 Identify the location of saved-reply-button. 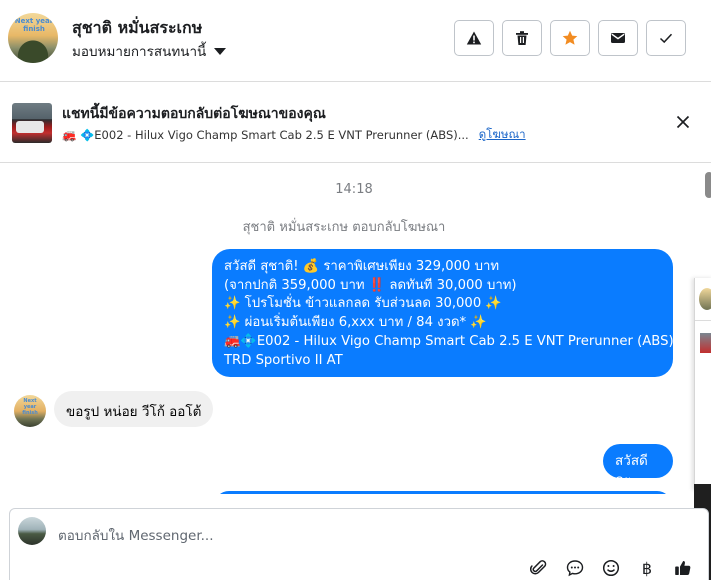
(575, 568).